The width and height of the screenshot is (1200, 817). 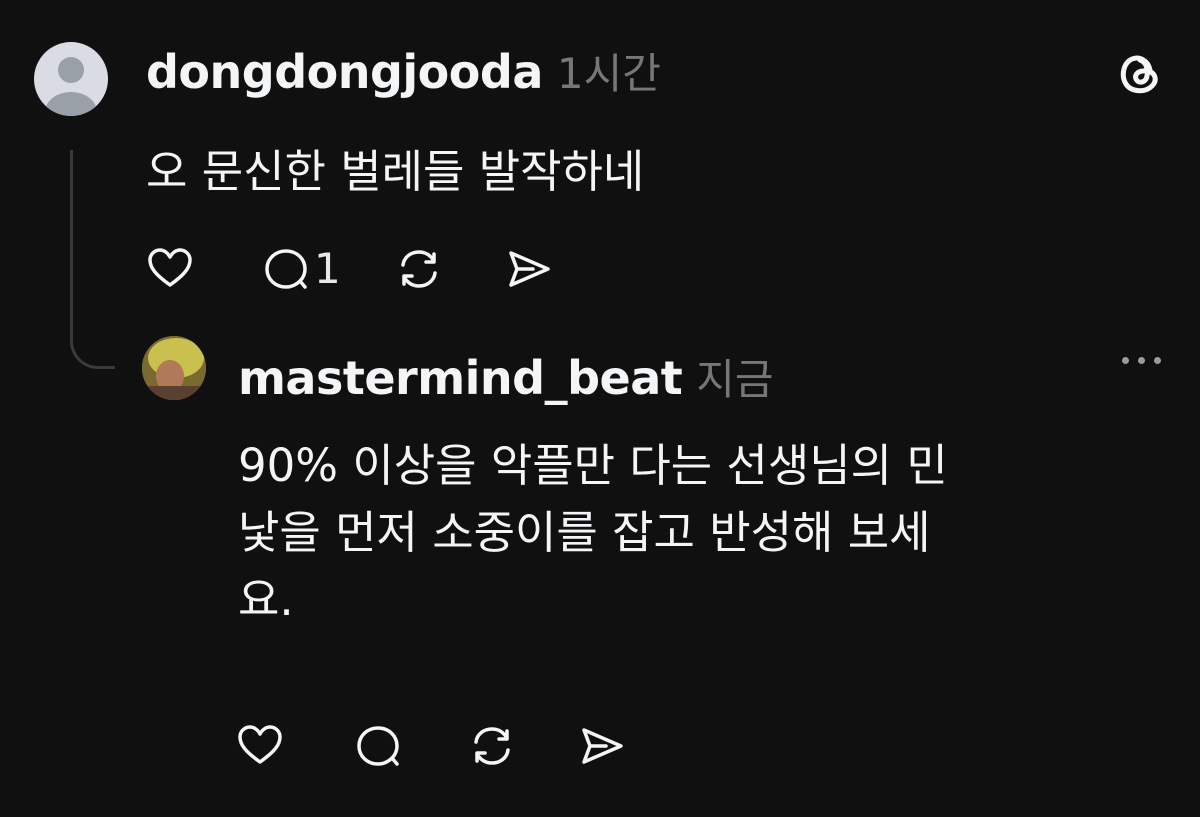 I want to click on reply-actions, so click(x=431, y=746).